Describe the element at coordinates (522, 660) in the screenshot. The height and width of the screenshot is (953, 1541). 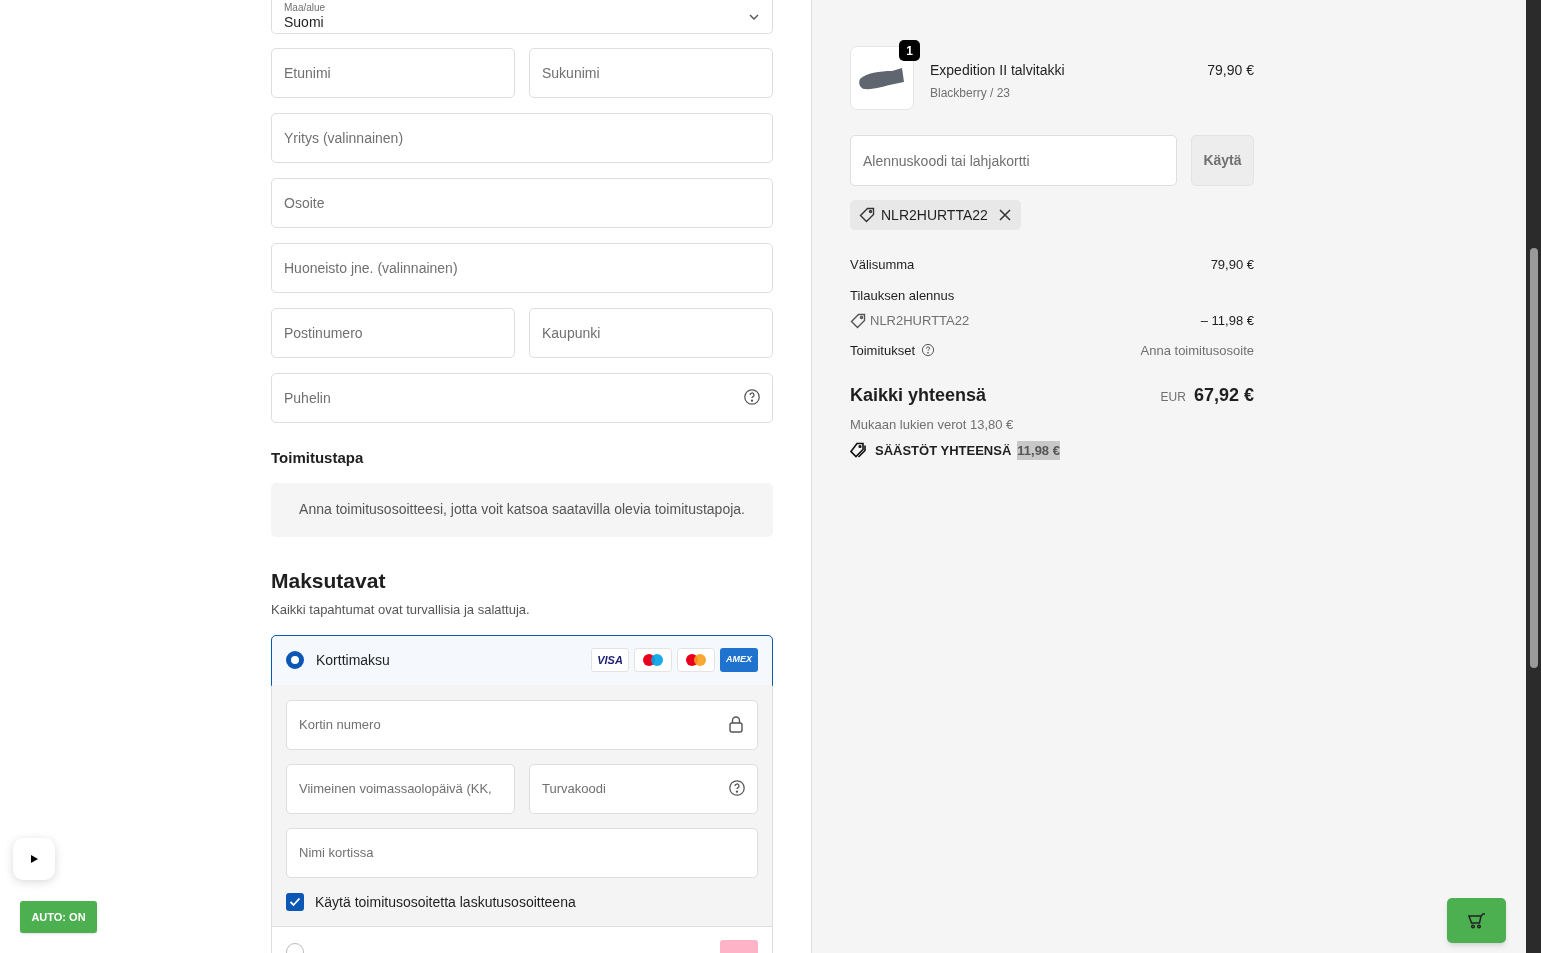
I see `payment-option: Korttimaksu VISA AMEX` at that location.